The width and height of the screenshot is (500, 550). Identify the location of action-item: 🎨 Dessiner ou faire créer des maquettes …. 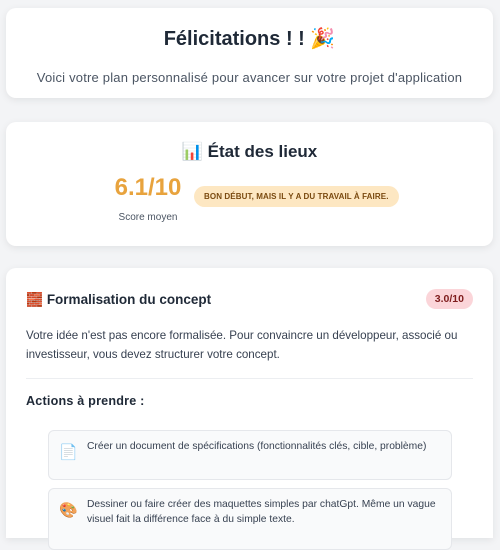
(250, 519).